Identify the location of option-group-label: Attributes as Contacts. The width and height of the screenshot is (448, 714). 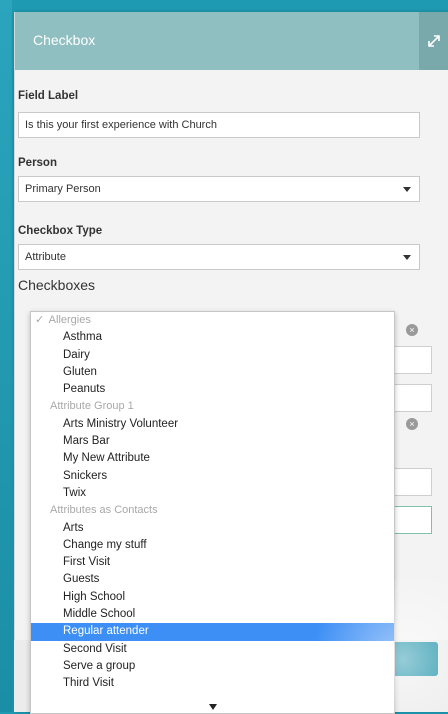
(104, 510).